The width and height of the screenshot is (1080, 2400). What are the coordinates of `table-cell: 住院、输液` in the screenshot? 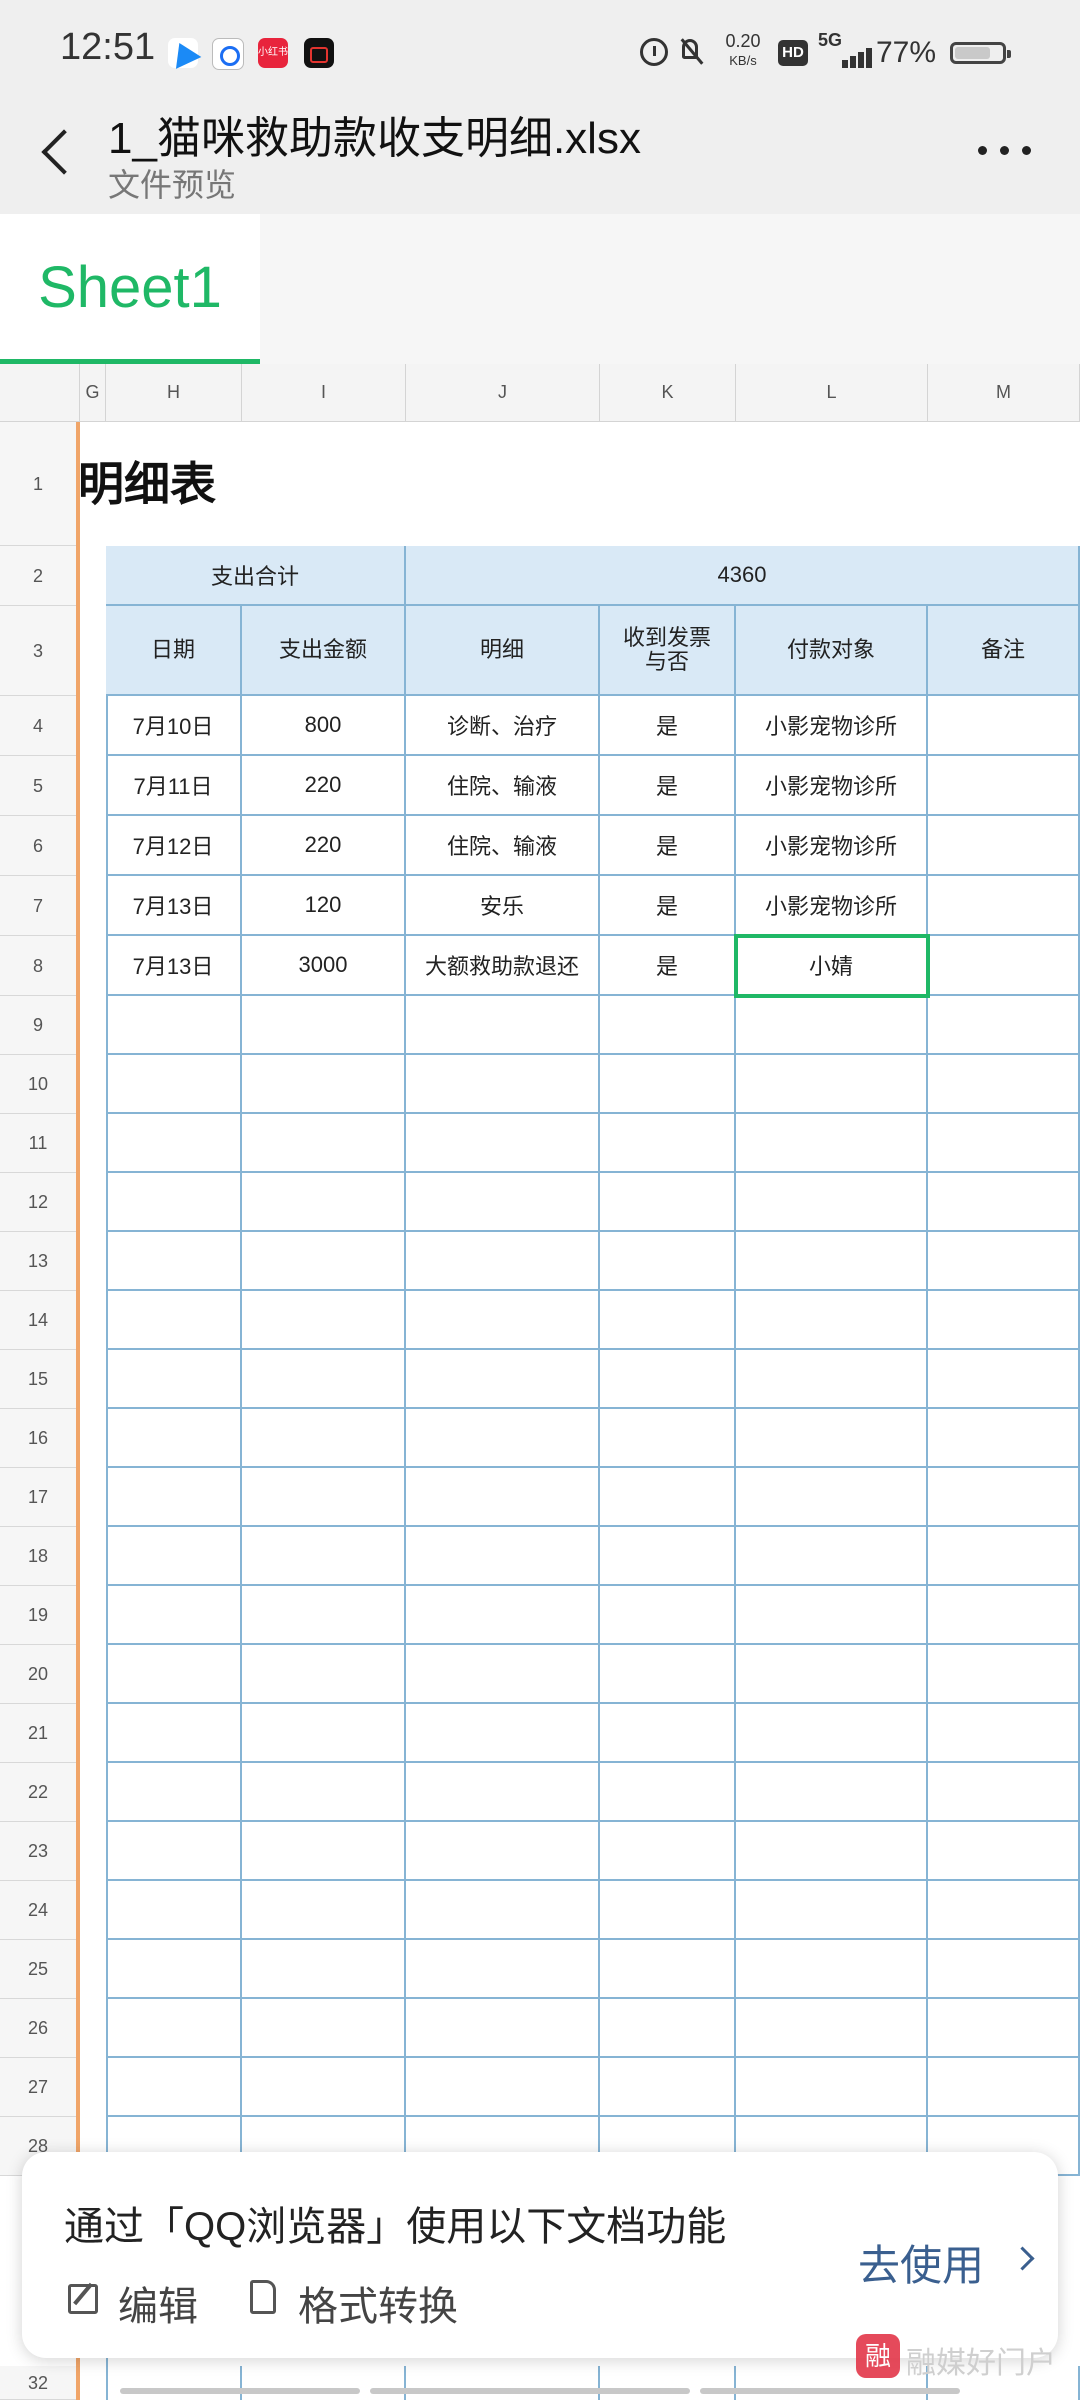 It's located at (503, 786).